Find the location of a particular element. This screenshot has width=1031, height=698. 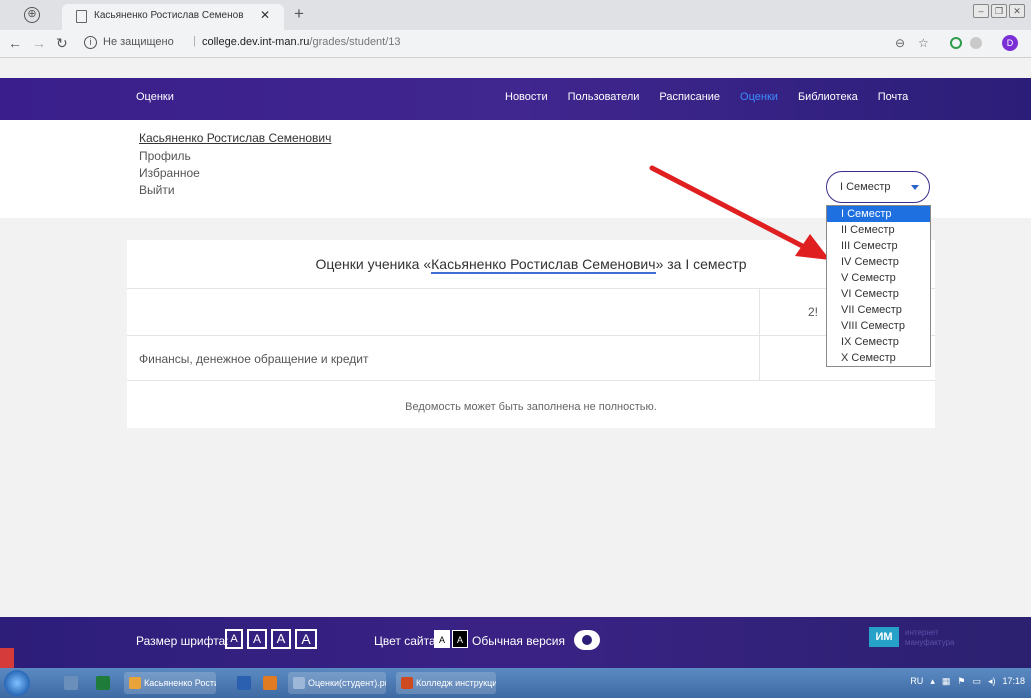

user-links: Профиль Избранное Выйти is located at coordinates (235, 173).